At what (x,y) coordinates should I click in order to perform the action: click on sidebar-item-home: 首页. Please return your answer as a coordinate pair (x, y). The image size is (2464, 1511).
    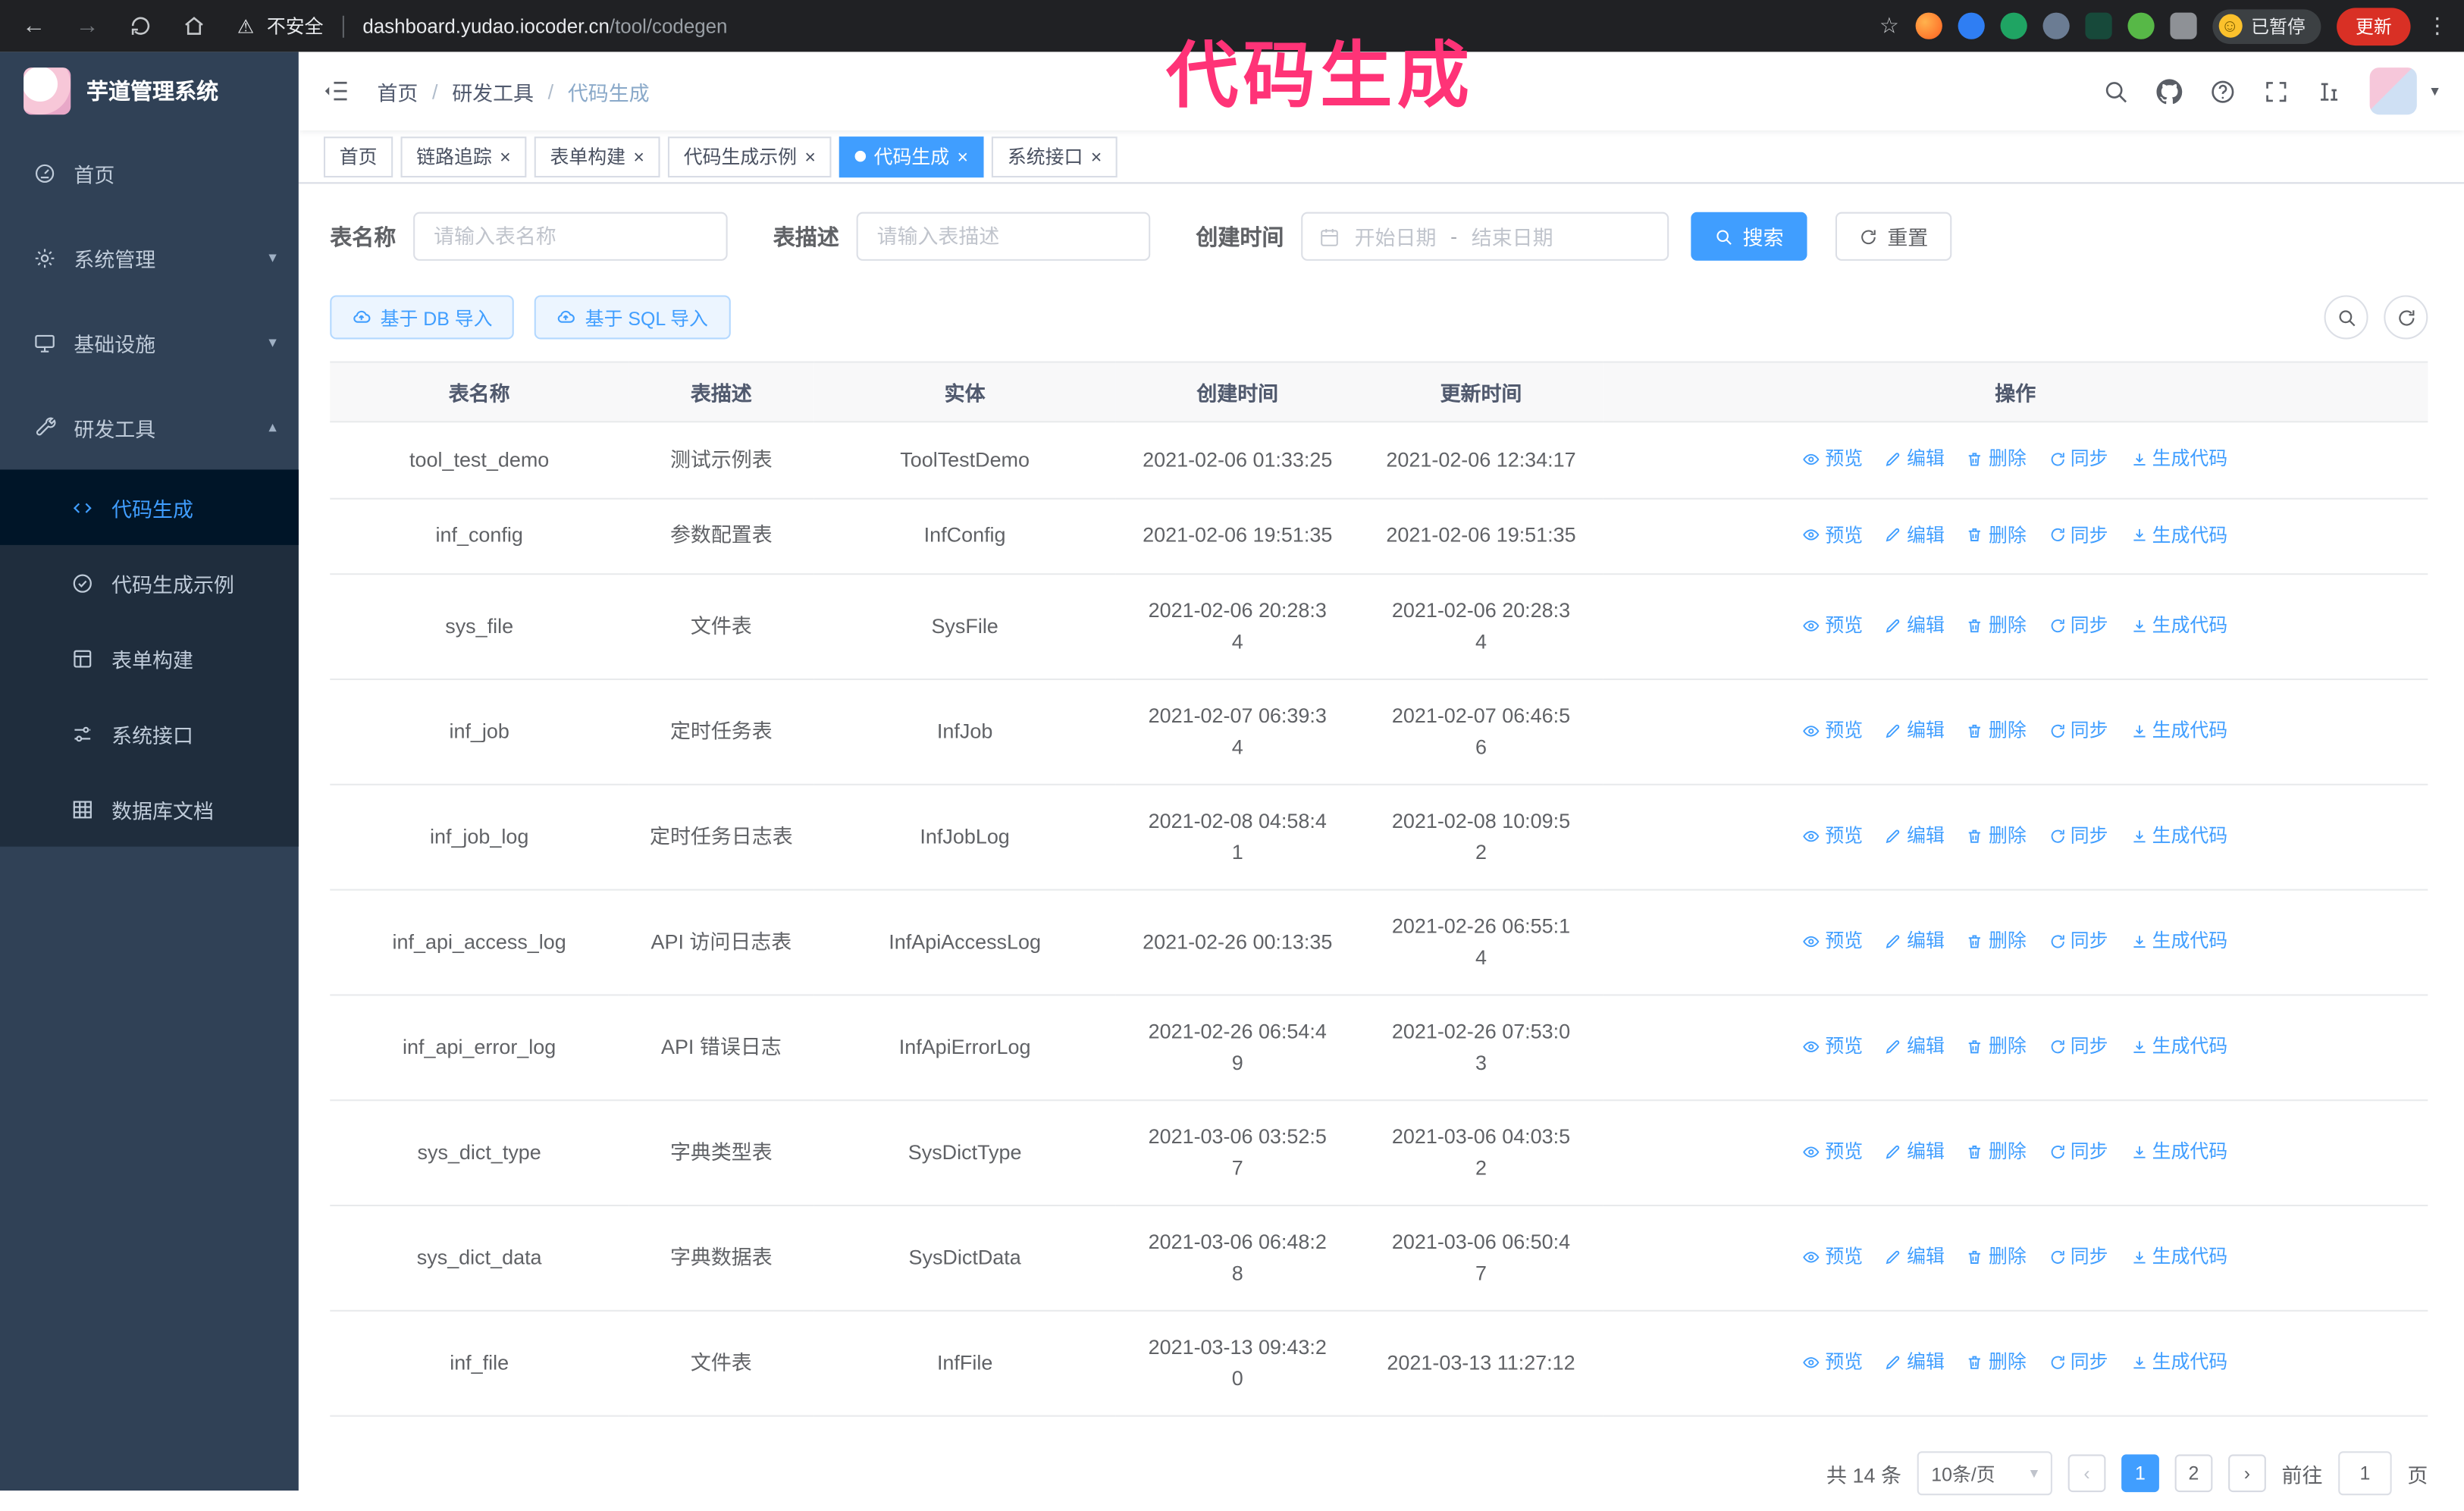
    Looking at the image, I should click on (150, 172).